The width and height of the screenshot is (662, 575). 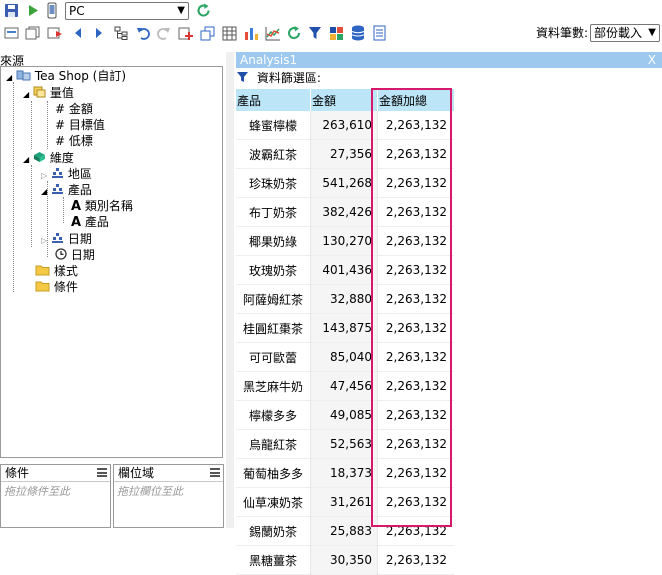 What do you see at coordinates (344, 357) in the screenshot?
I see `amount-cell: 85,040` at bounding box center [344, 357].